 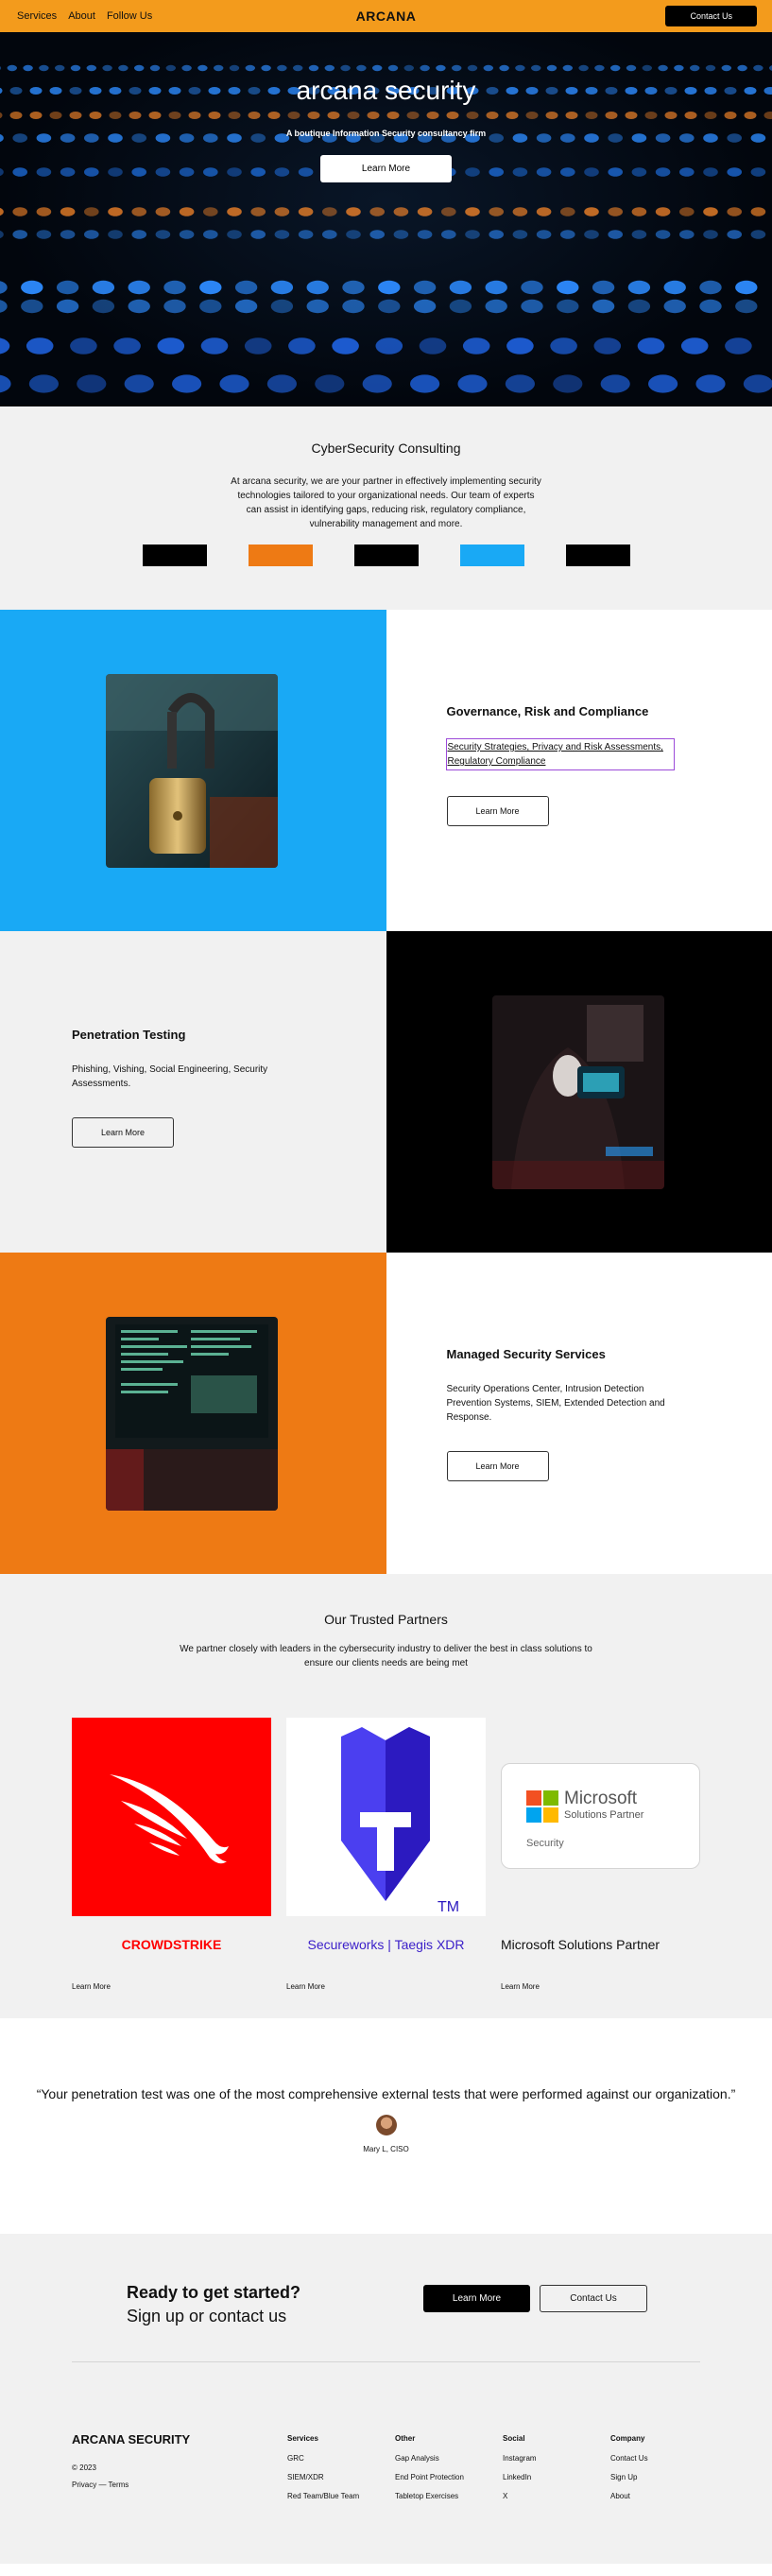 I want to click on footer-link: SIEM/XDR, so click(x=323, y=2477).